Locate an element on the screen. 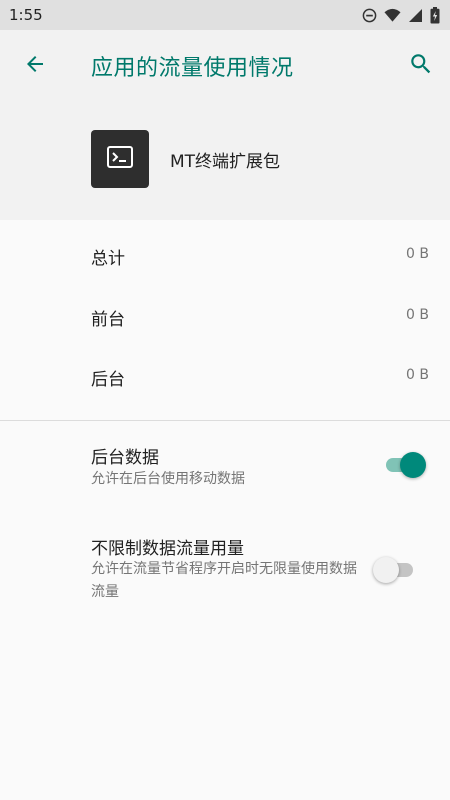 This screenshot has width=450, height=800. usage-row-total: 总计 0 B is located at coordinates (225, 254).